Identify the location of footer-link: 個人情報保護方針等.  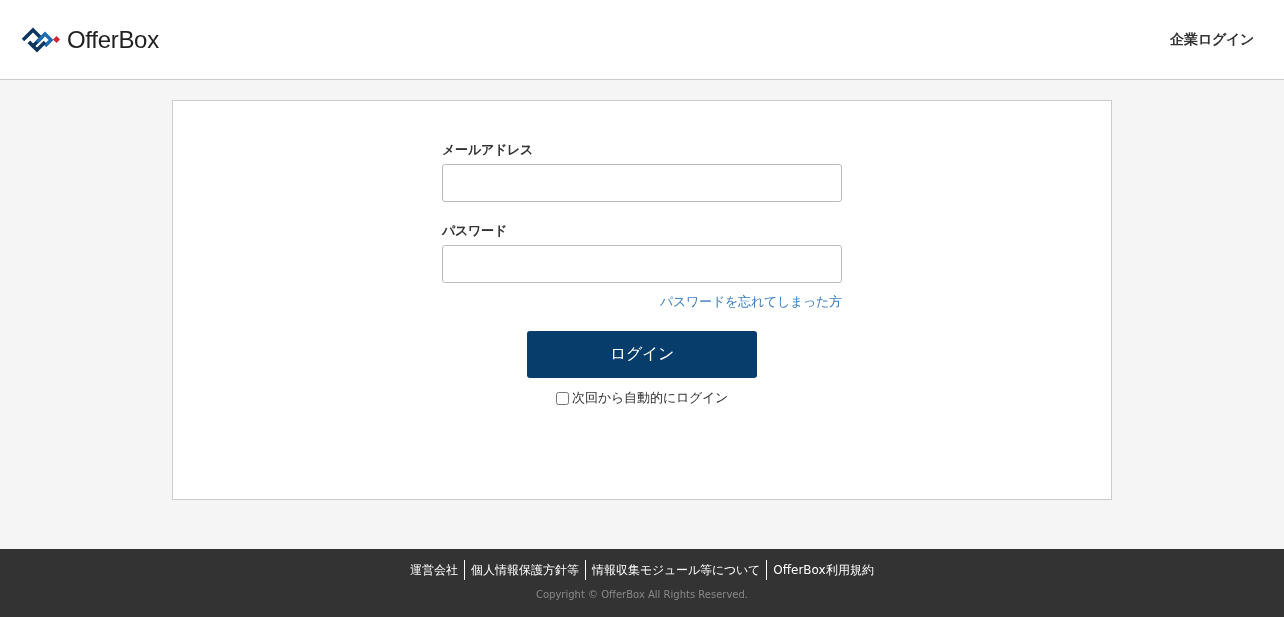
(525, 570).